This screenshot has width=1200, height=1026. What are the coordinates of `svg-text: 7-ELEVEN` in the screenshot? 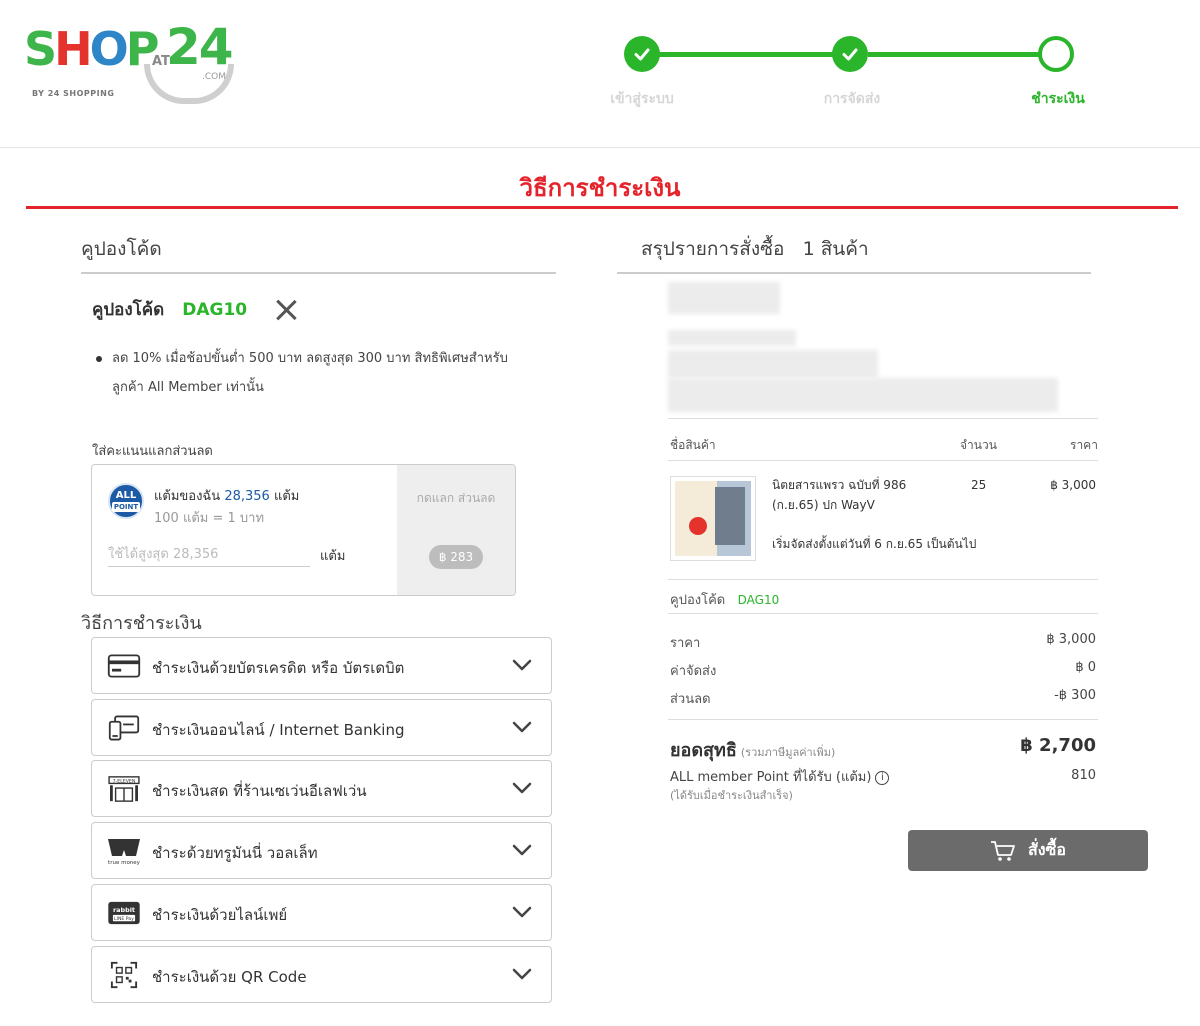 It's located at (124, 781).